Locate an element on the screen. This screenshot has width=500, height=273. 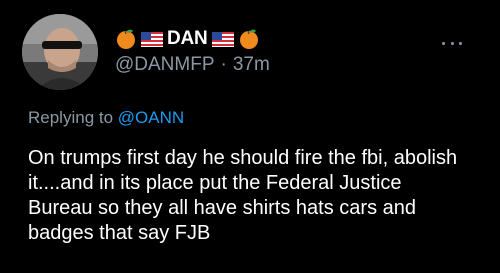
replying-to: Replying to @OANN is located at coordinates (106, 118).